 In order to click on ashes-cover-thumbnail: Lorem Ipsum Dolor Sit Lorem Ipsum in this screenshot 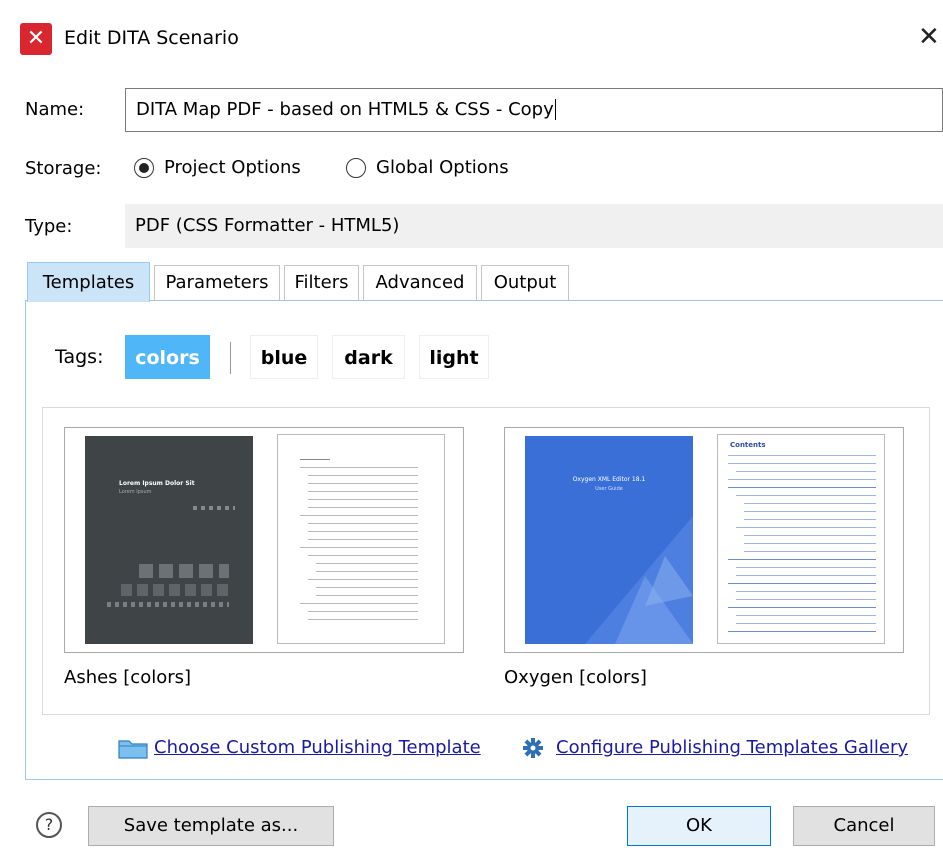, I will do `click(169, 540)`.